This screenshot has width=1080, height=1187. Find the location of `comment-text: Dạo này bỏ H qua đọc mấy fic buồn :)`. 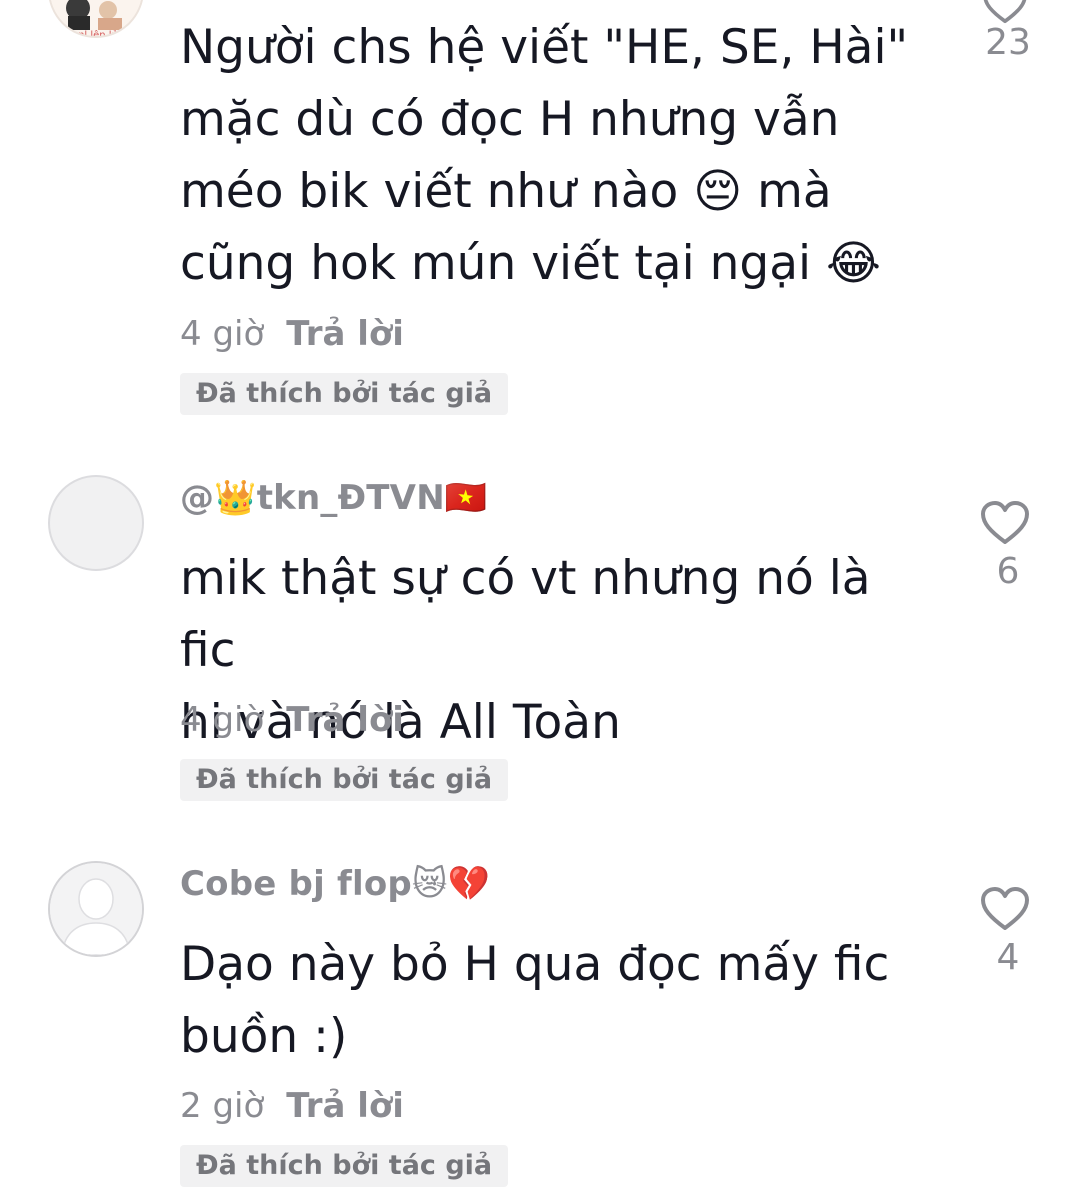

comment-text: Dạo này bỏ H qua đọc mấy fic buồn :) is located at coordinates (535, 1000).